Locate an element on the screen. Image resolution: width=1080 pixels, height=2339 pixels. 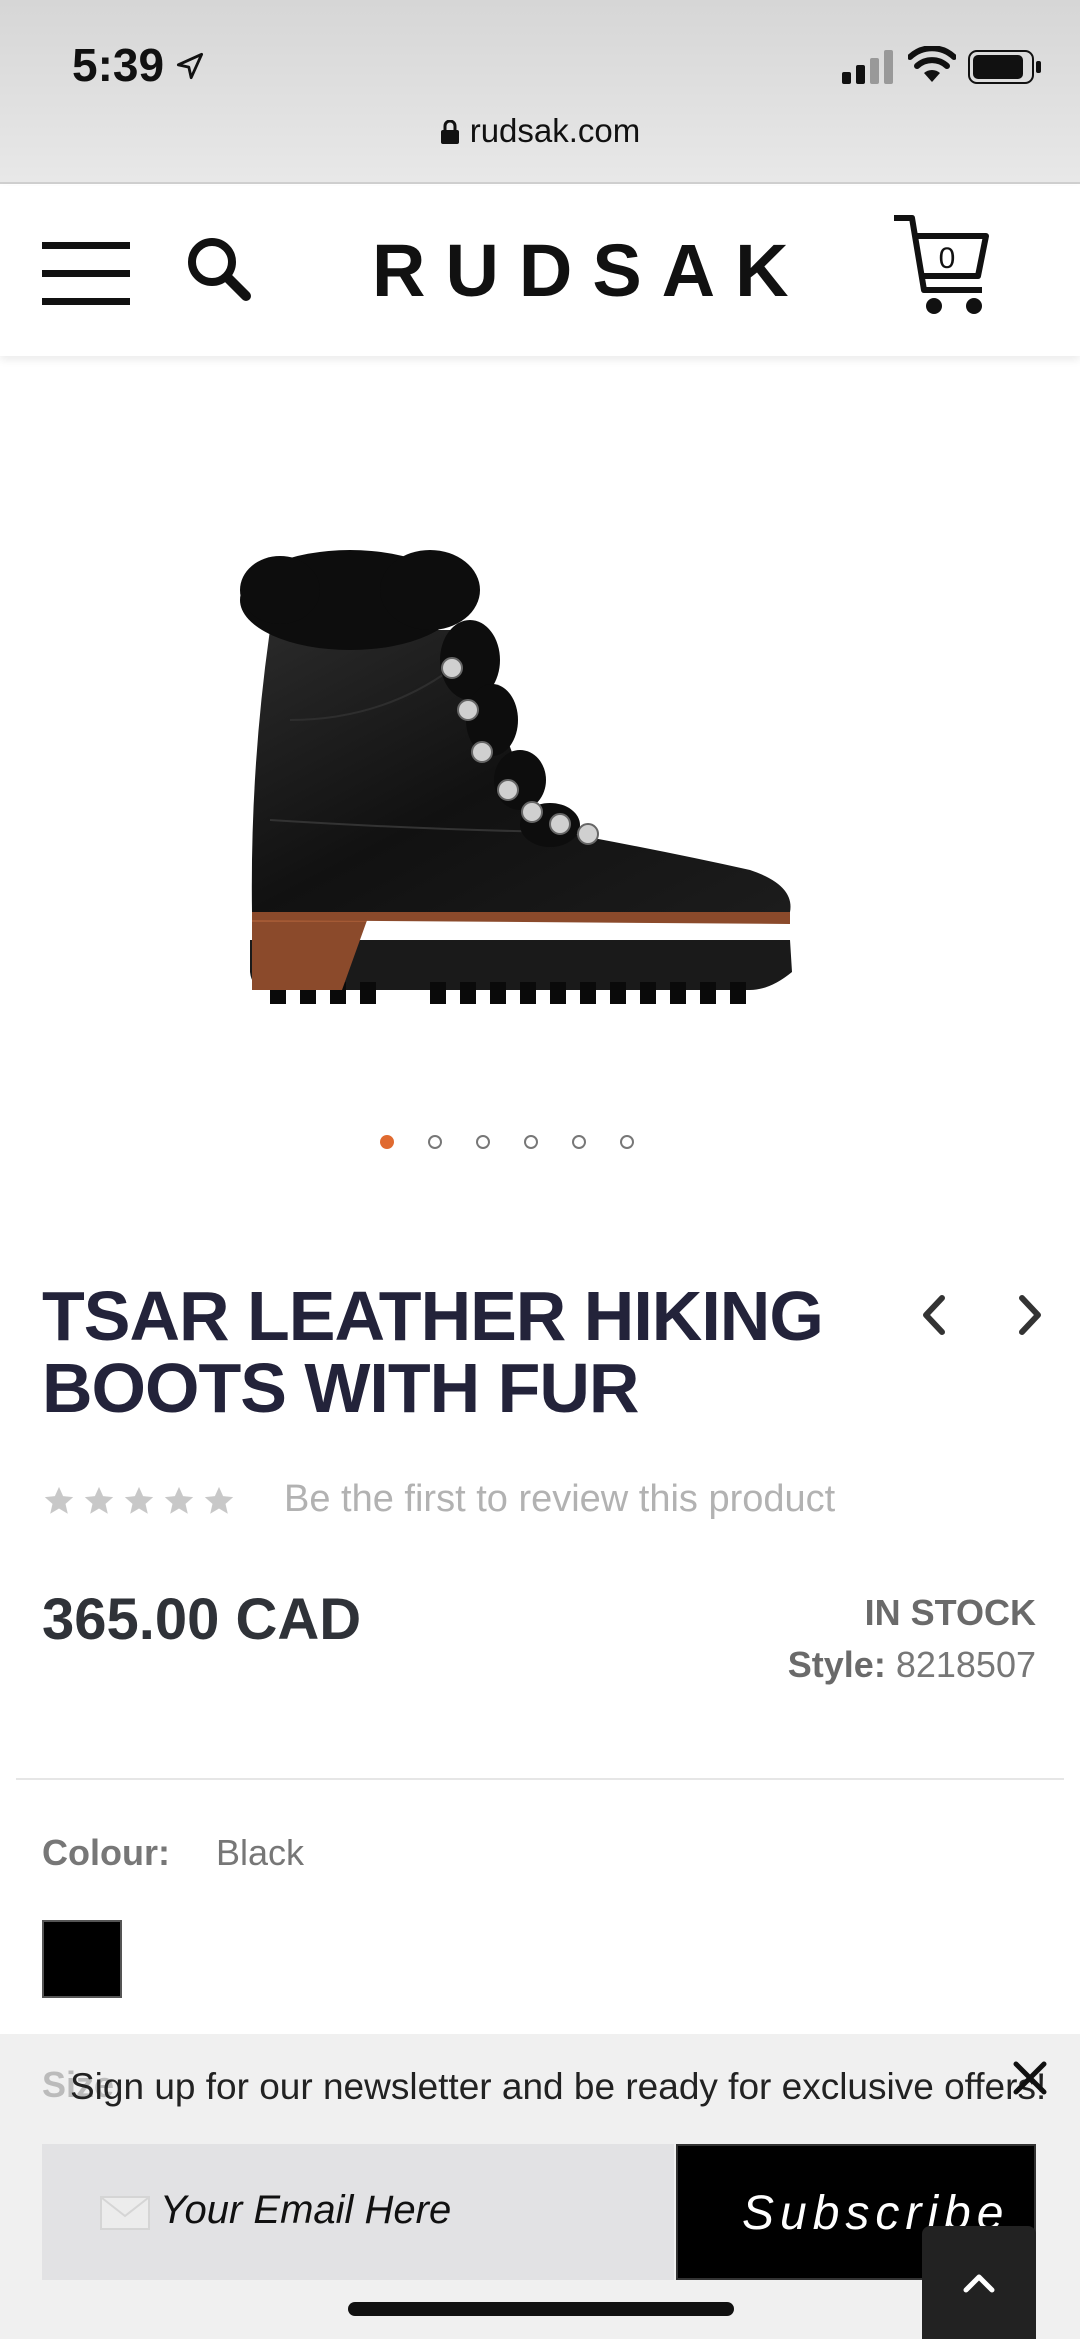
image-carousel-dots is located at coordinates (507, 1142).